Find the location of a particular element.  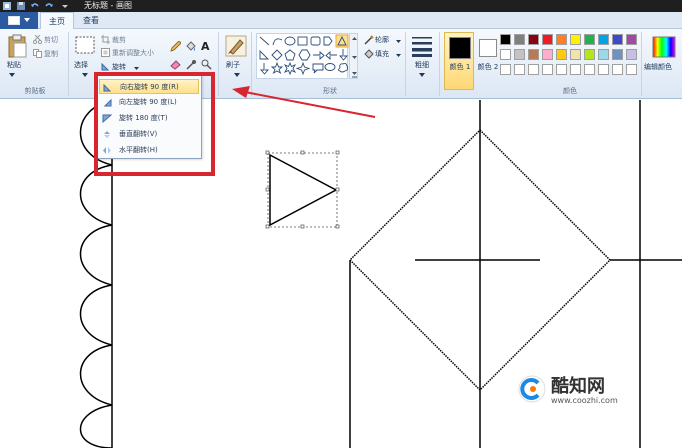

tab-view: 查看 is located at coordinates (91, 20).